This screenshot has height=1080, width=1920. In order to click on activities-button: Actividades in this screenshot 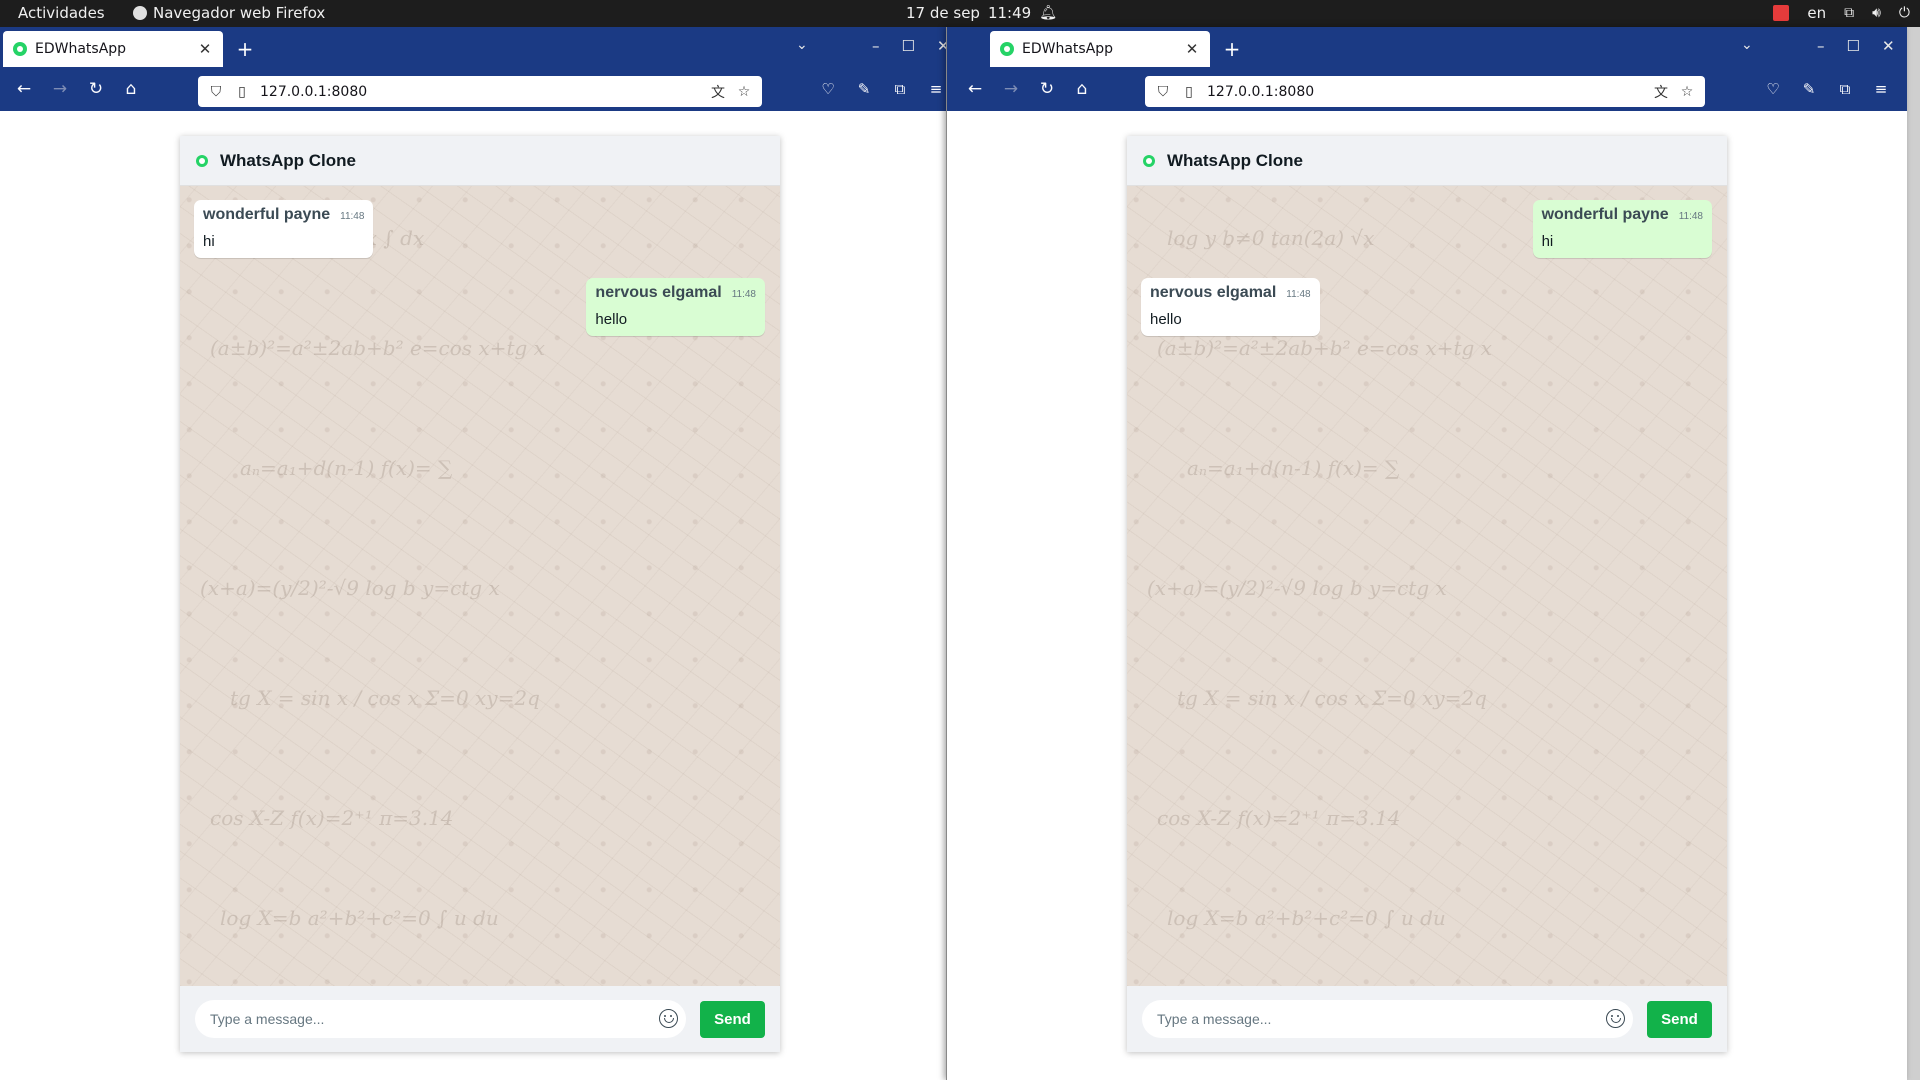, I will do `click(61, 13)`.